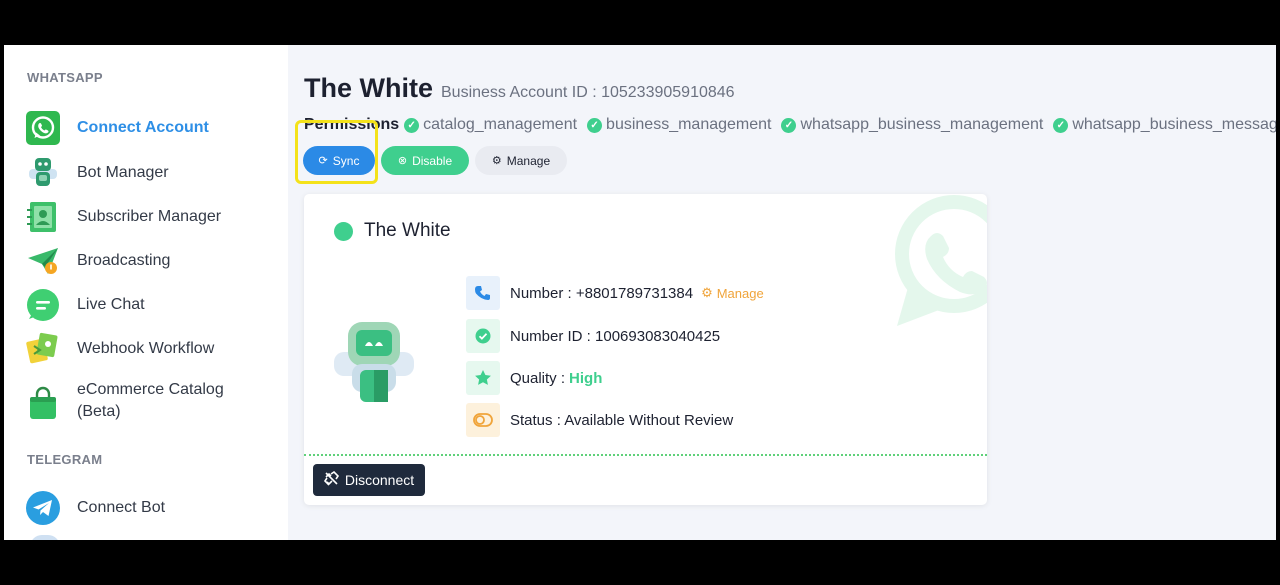  I want to click on manage-label: Manage, so click(528, 160).